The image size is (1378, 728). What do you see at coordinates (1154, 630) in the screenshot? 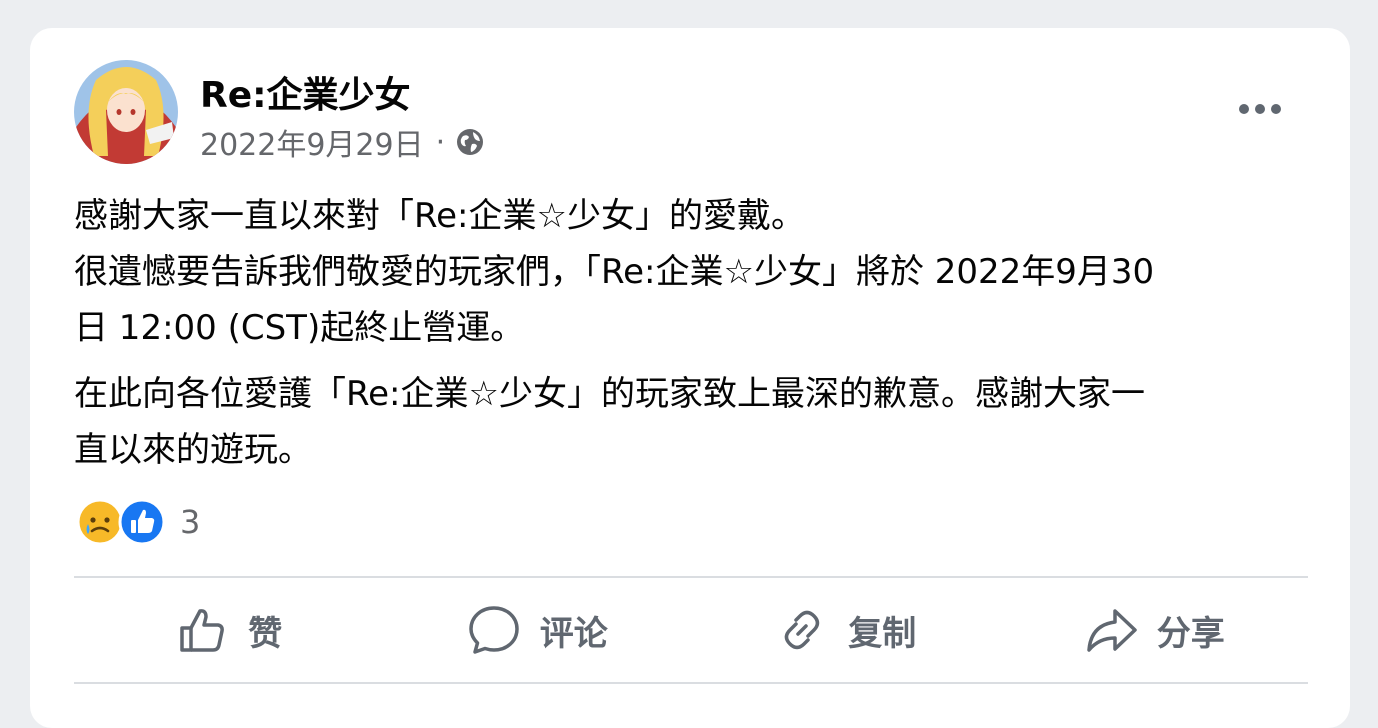
I see `share-button: 分享` at bounding box center [1154, 630].